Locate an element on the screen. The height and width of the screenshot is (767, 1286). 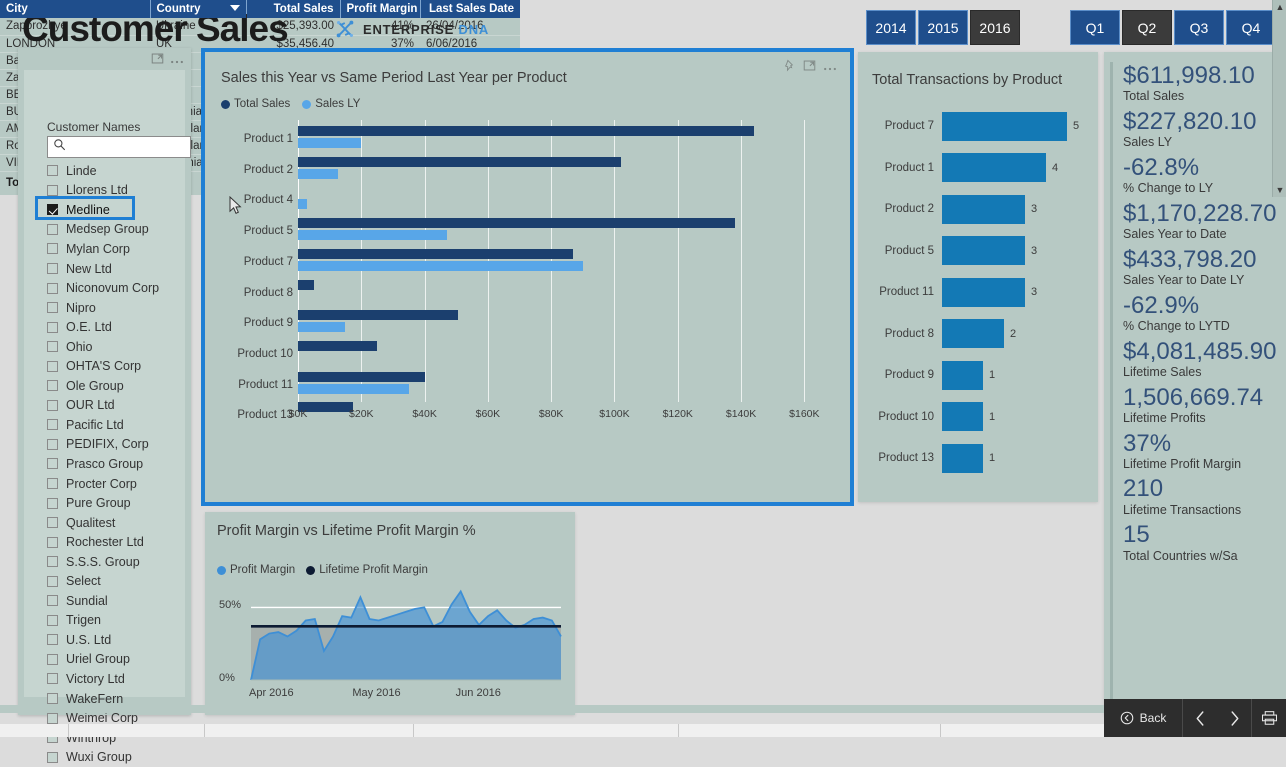
transaction-bar-row: Product 9 1 is located at coordinates (978, 375).